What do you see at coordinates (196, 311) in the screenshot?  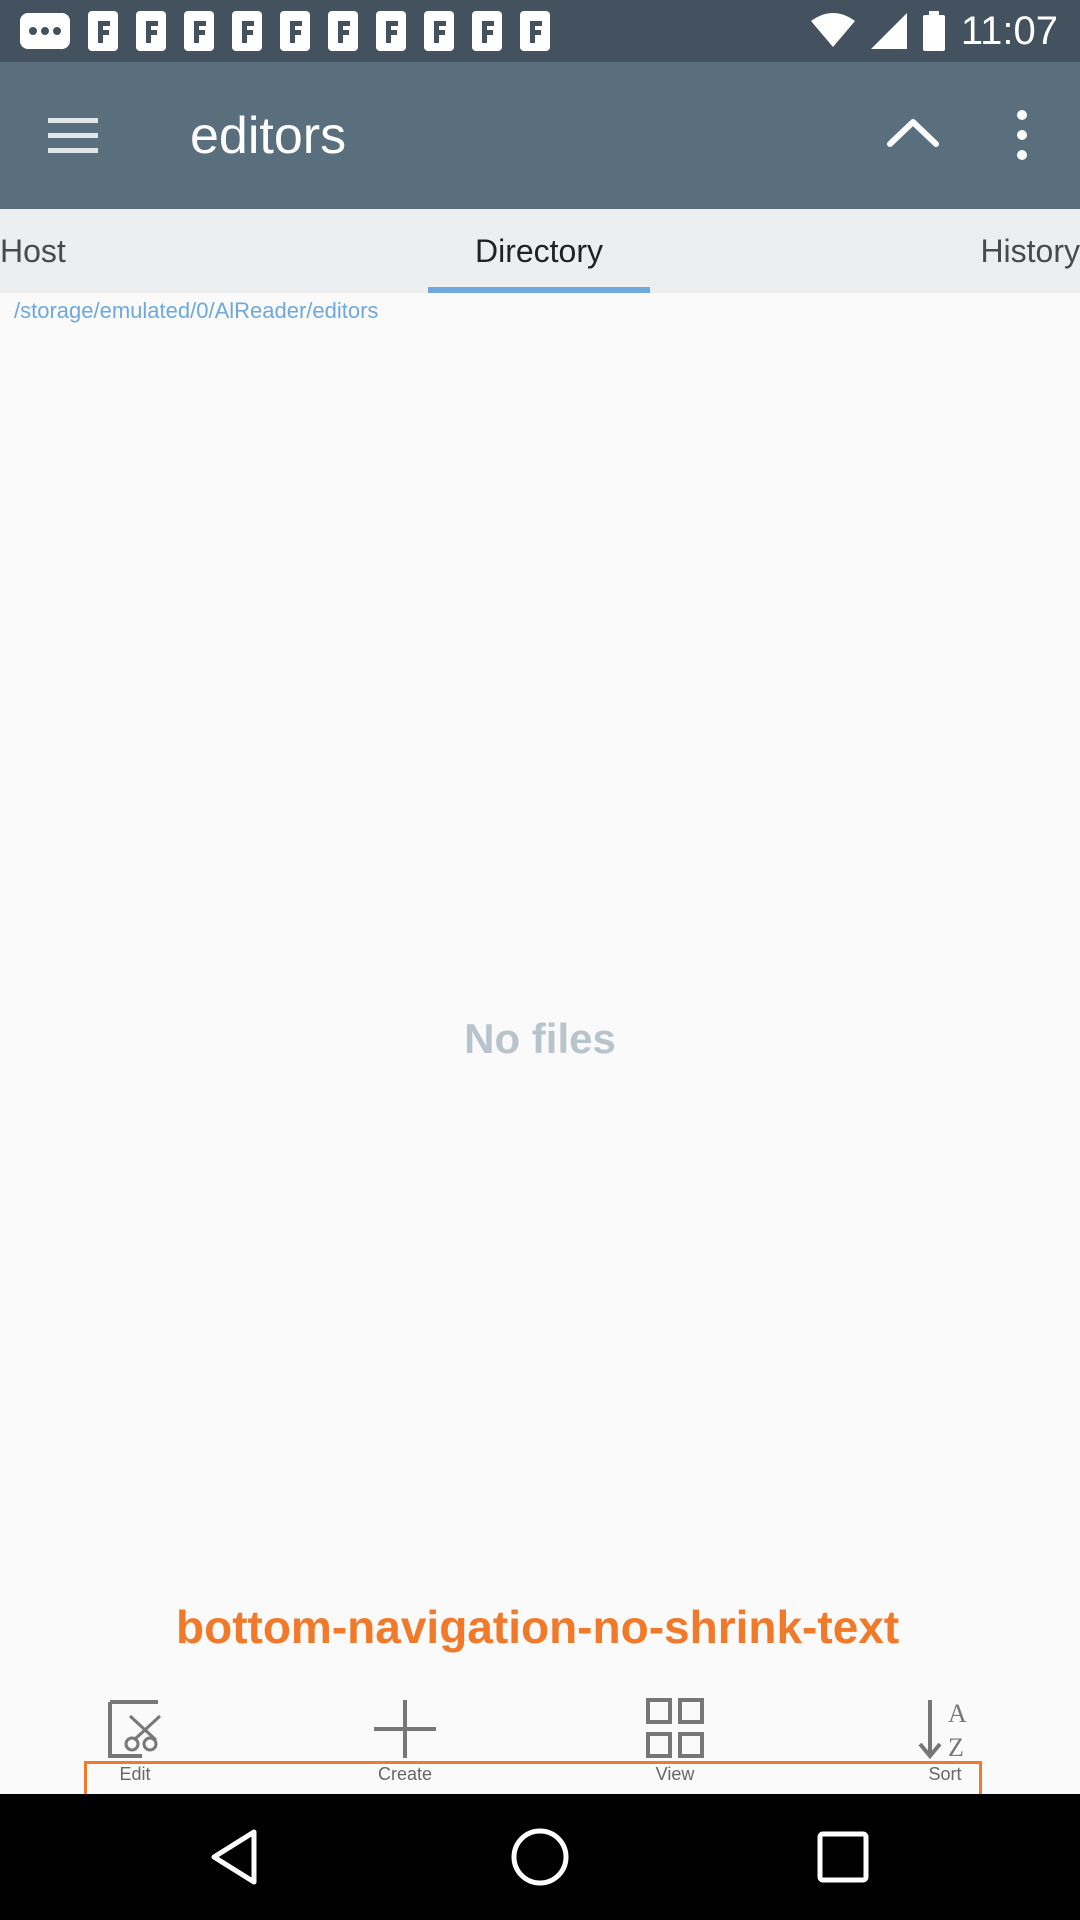 I see `current-path: /storage/emulated/0/AlReader/editors` at bounding box center [196, 311].